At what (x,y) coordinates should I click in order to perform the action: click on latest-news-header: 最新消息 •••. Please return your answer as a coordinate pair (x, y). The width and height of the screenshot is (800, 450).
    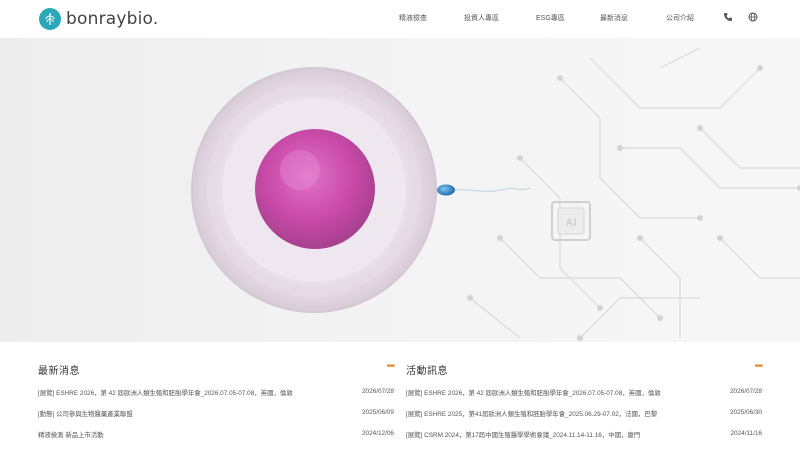
    Looking at the image, I should click on (216, 369).